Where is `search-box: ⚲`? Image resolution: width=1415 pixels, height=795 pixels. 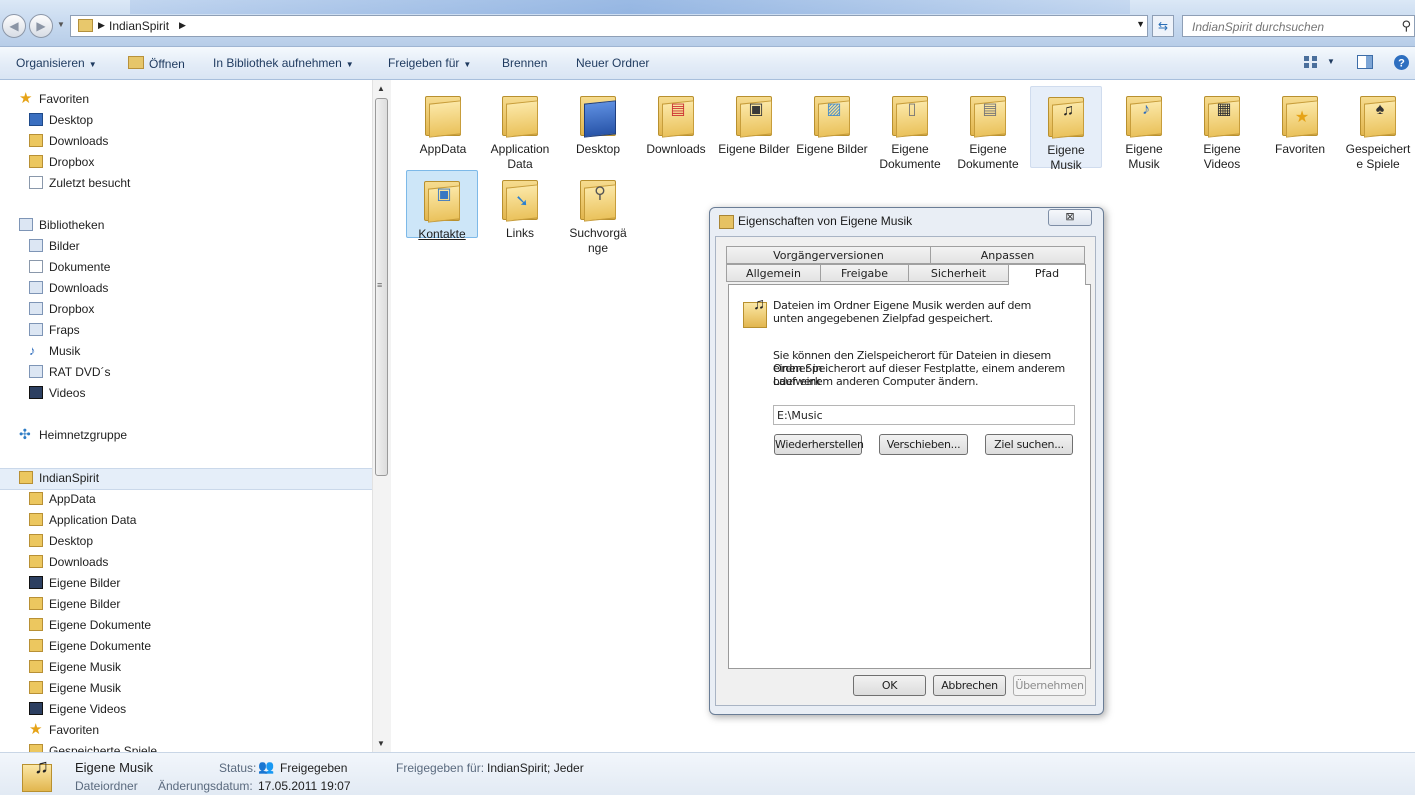
search-box: ⚲ is located at coordinates (1298, 26).